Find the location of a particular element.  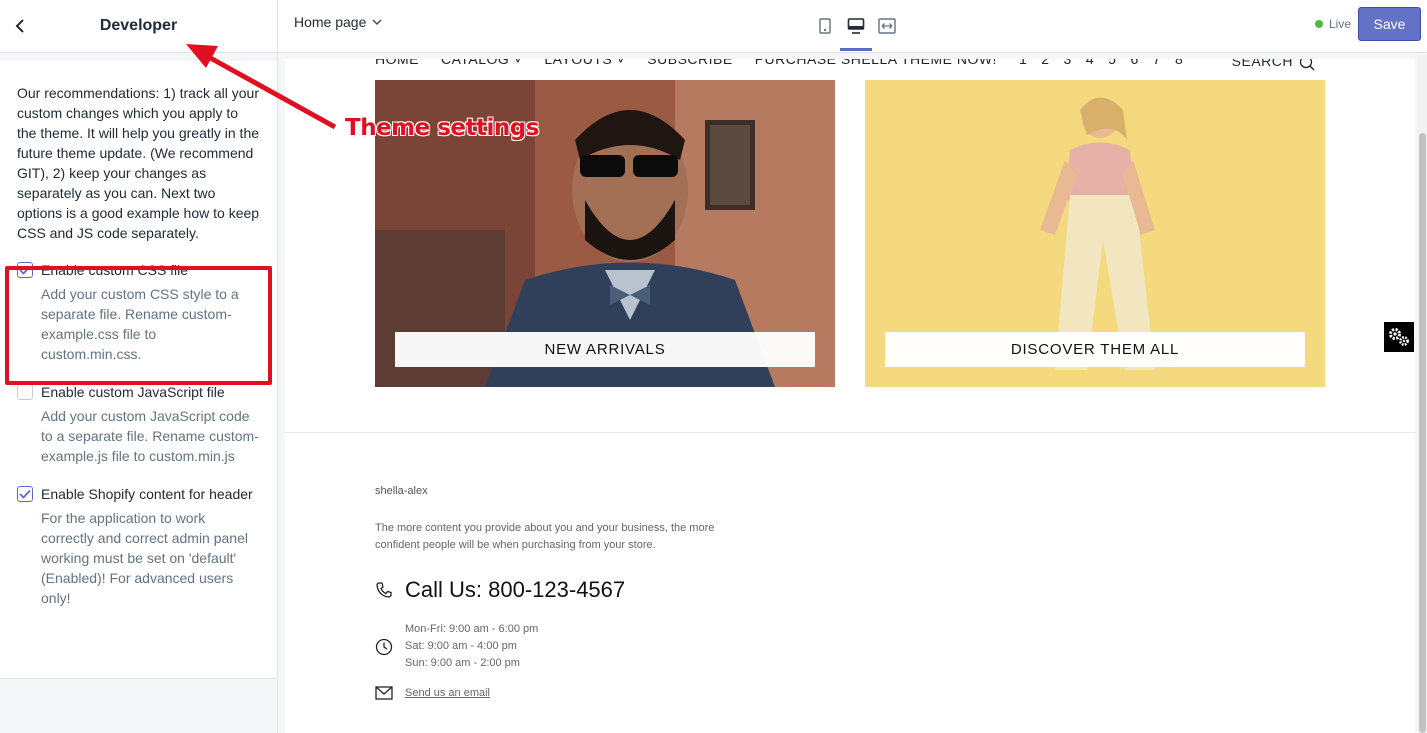

send-email-link: Send us an email is located at coordinates (447, 693).